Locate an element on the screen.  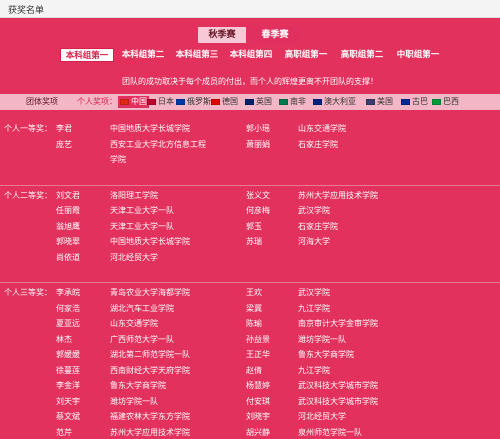
country-label: 英国 is located at coordinates (264, 101).